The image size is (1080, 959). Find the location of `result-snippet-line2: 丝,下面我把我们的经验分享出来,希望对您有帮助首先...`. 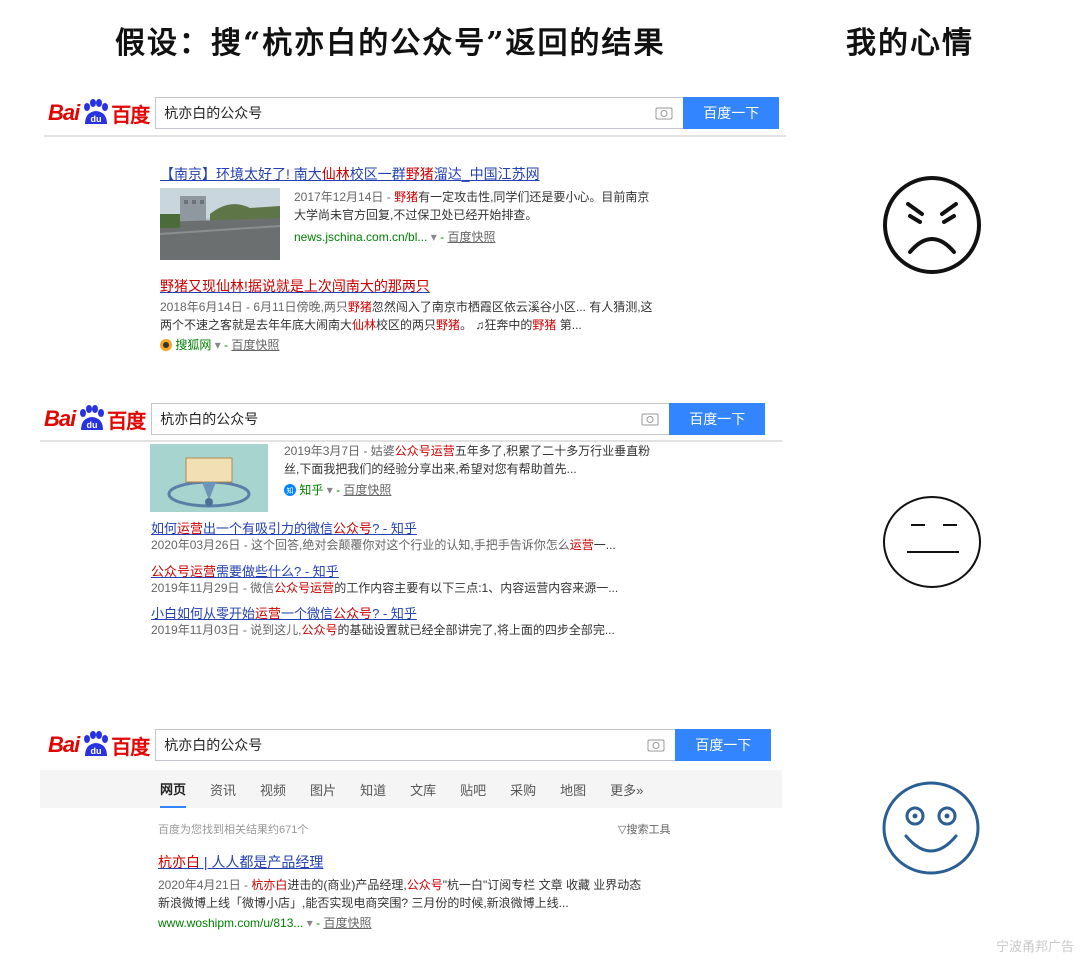

result-snippet-line2: 丝,下面我把我们的经验分享出来,希望对您有帮助首先... is located at coordinates (430, 469).